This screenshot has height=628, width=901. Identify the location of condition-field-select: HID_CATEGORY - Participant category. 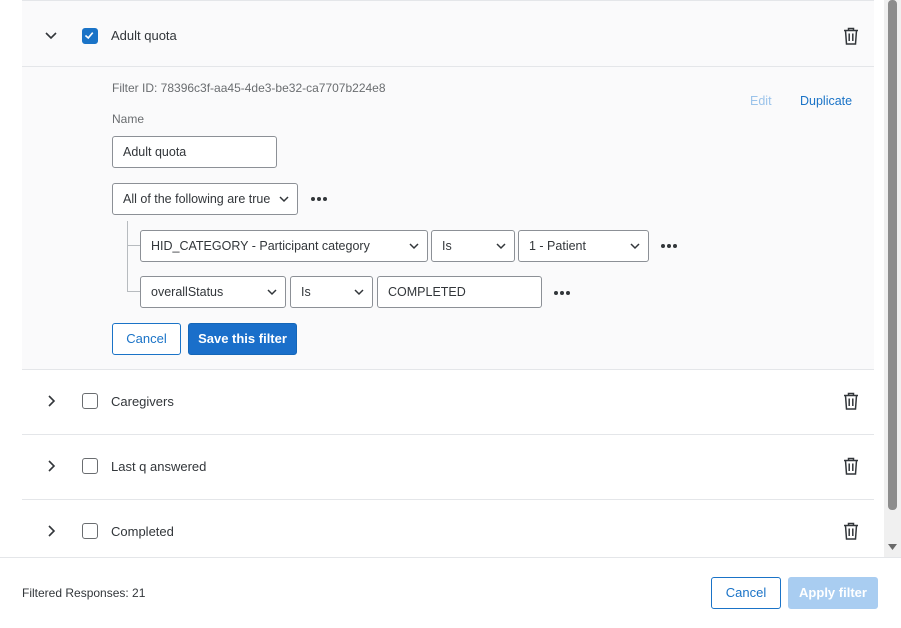
(284, 246).